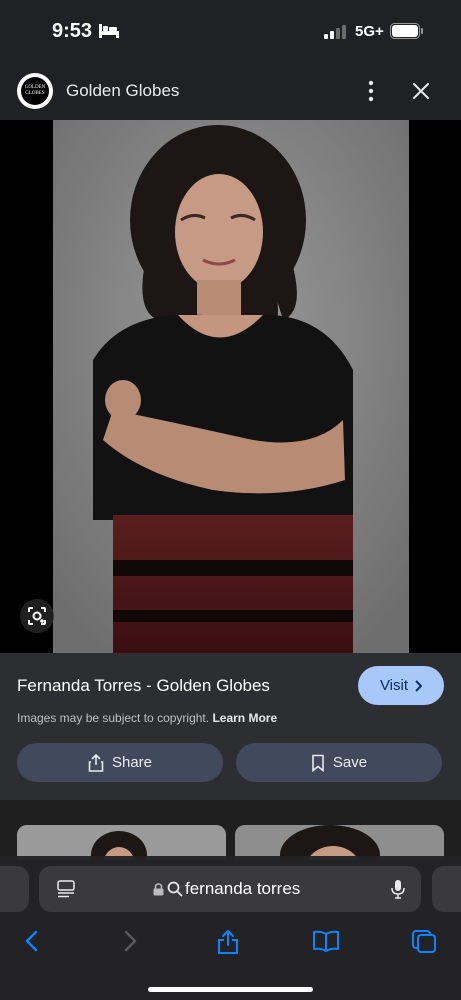  I want to click on save-button: Save, so click(339, 762).